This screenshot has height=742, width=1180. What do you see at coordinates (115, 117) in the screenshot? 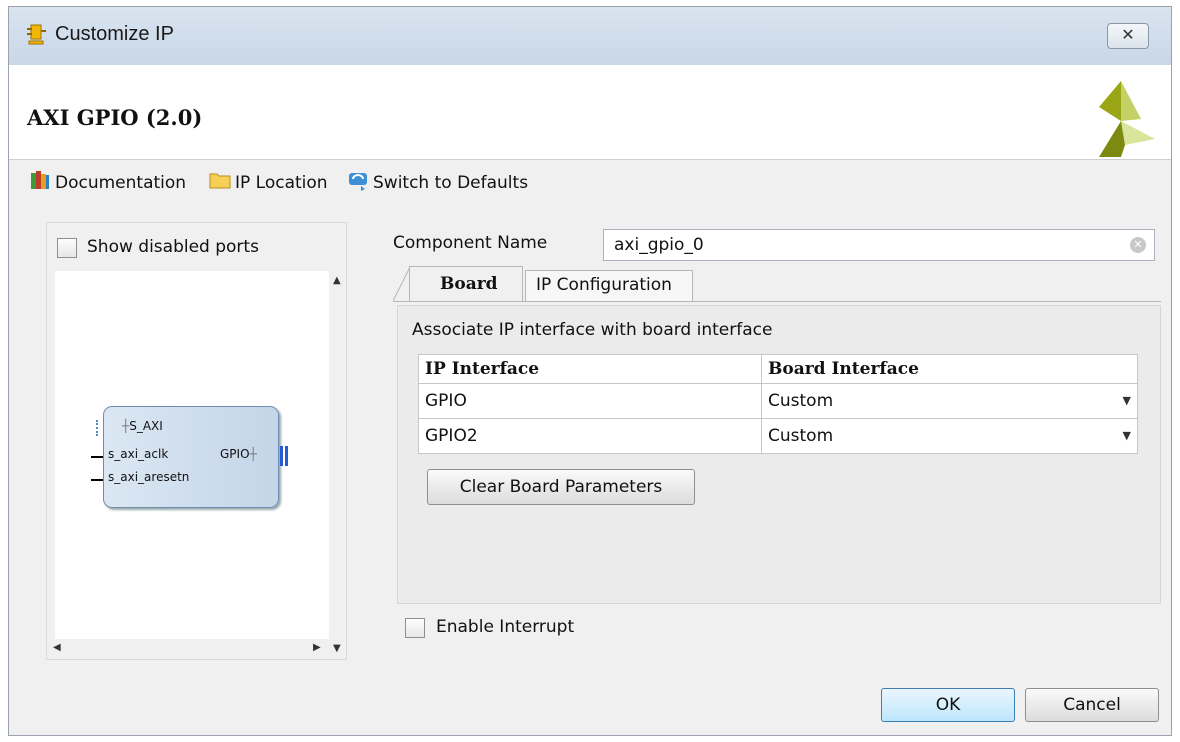
I see `ip-title: AXI GPIO (2.0)` at bounding box center [115, 117].